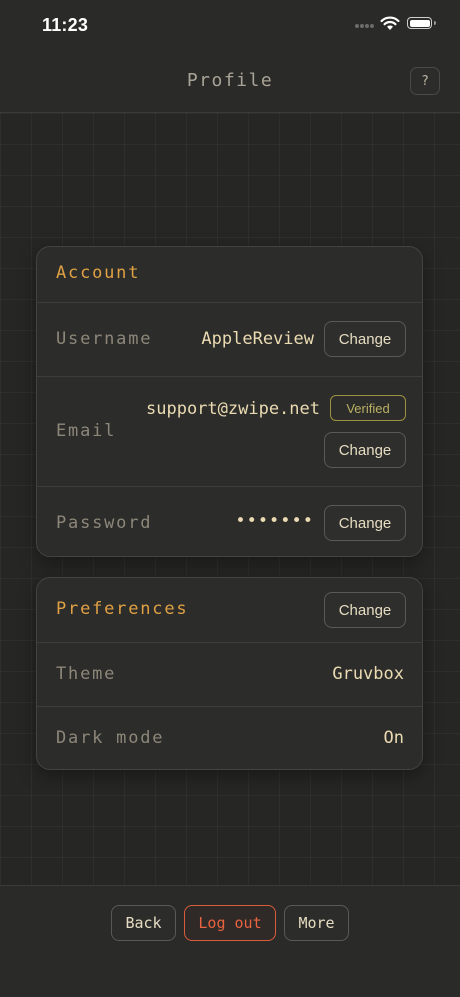 The width and height of the screenshot is (460, 997). Describe the element at coordinates (390, 23) in the screenshot. I see `wifi-icon` at that location.